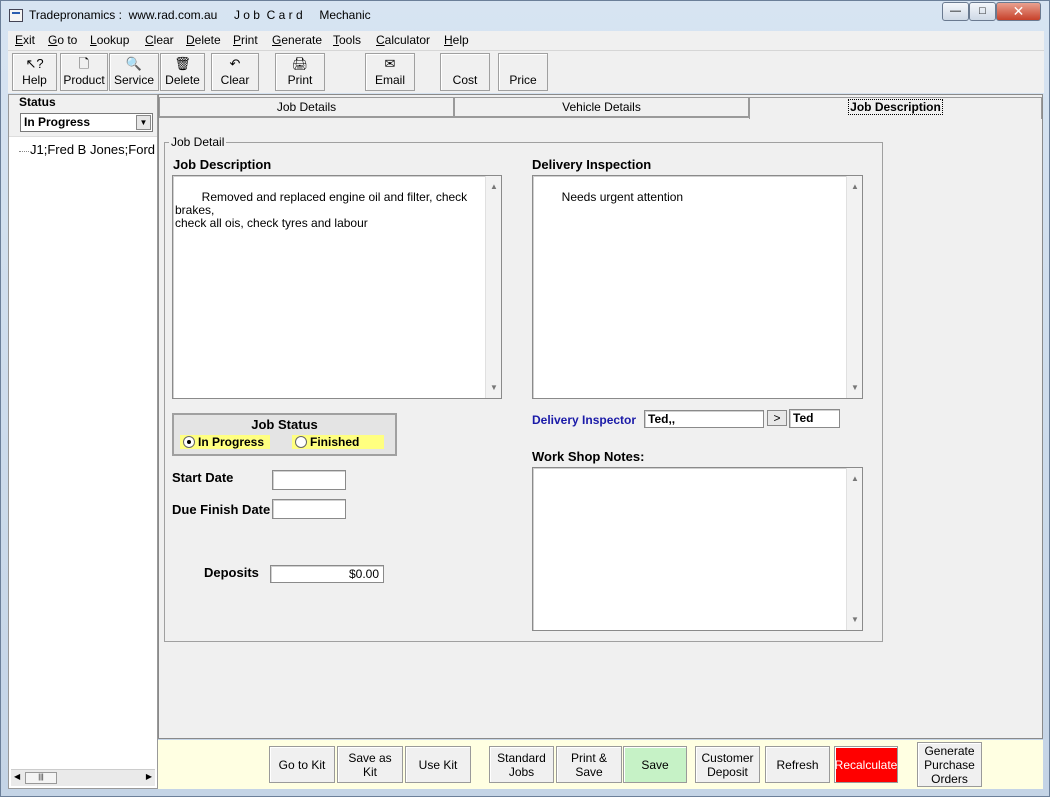 The width and height of the screenshot is (1050, 797). I want to click on radio-checked-icon, so click(189, 442).